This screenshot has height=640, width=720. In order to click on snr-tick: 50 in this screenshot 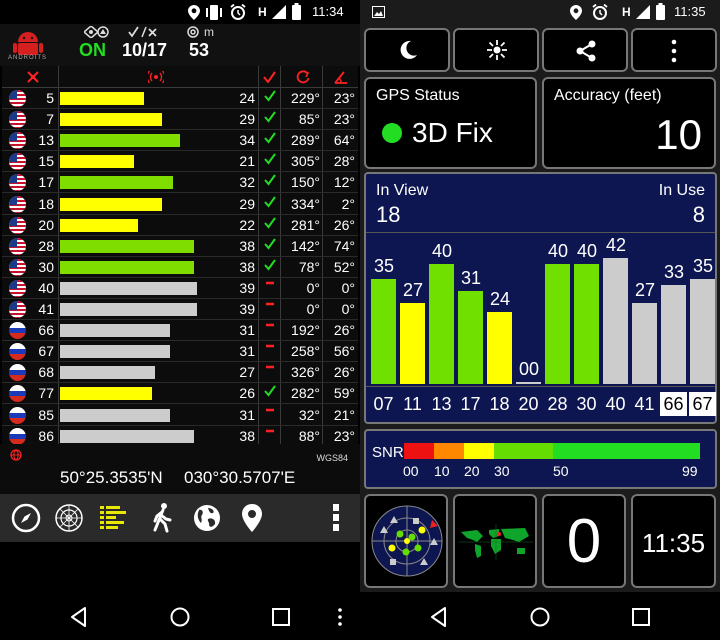, I will do `click(561, 471)`.